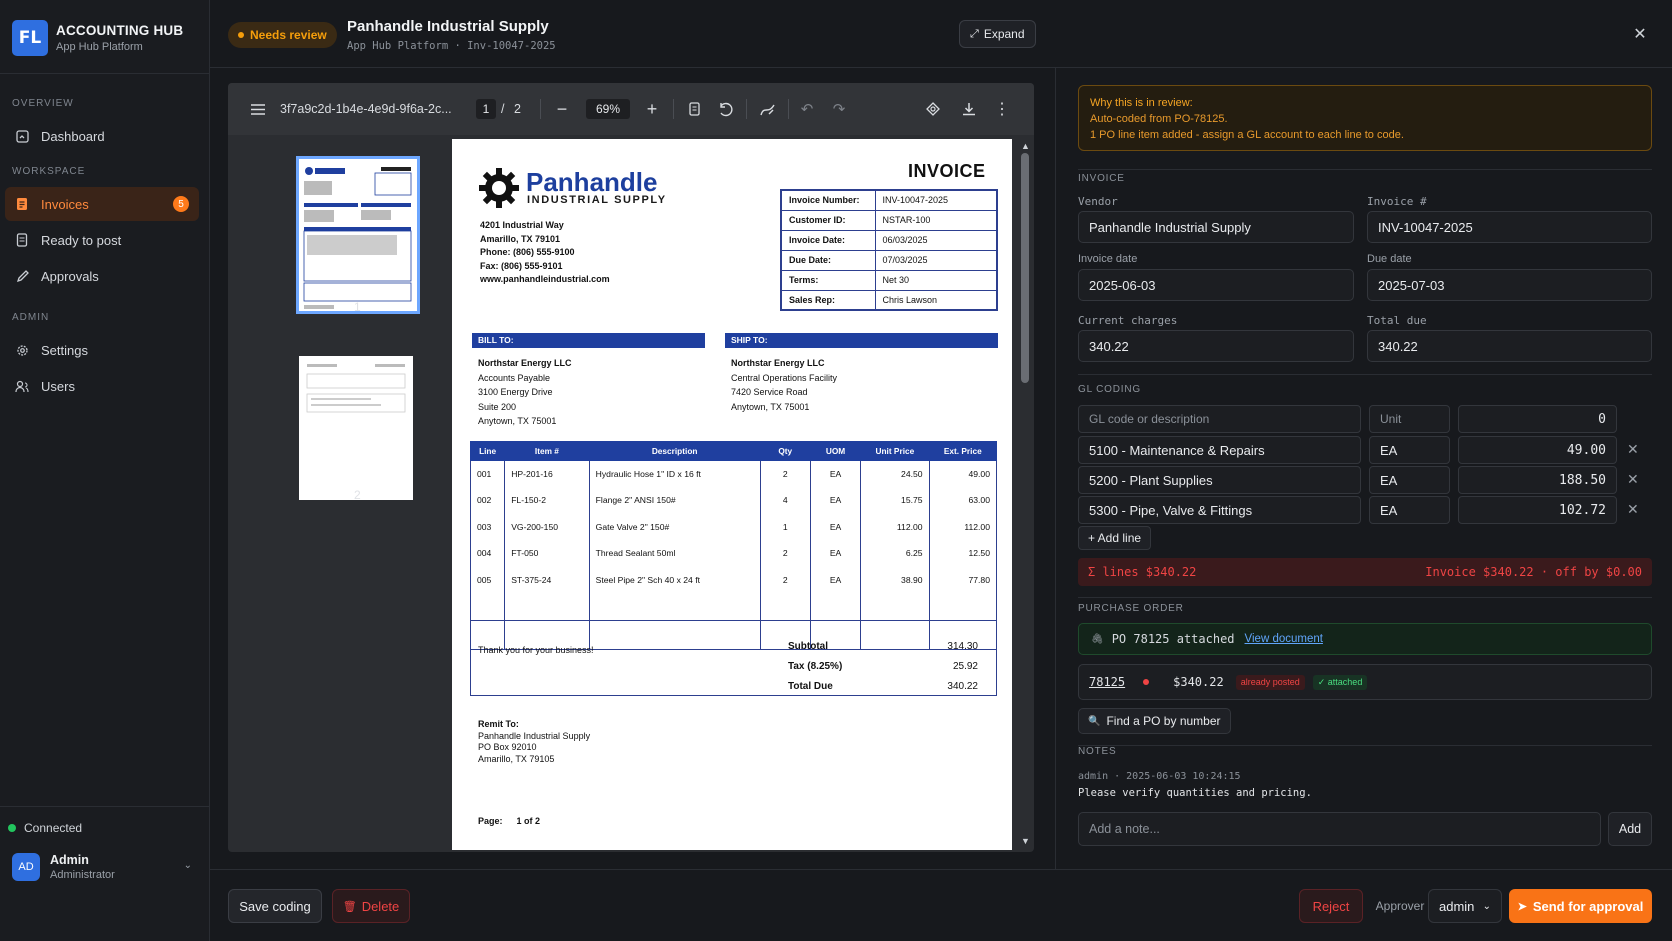  What do you see at coordinates (1509, 285) in the screenshot?
I see `due-date-field: 2025-07-03` at bounding box center [1509, 285].